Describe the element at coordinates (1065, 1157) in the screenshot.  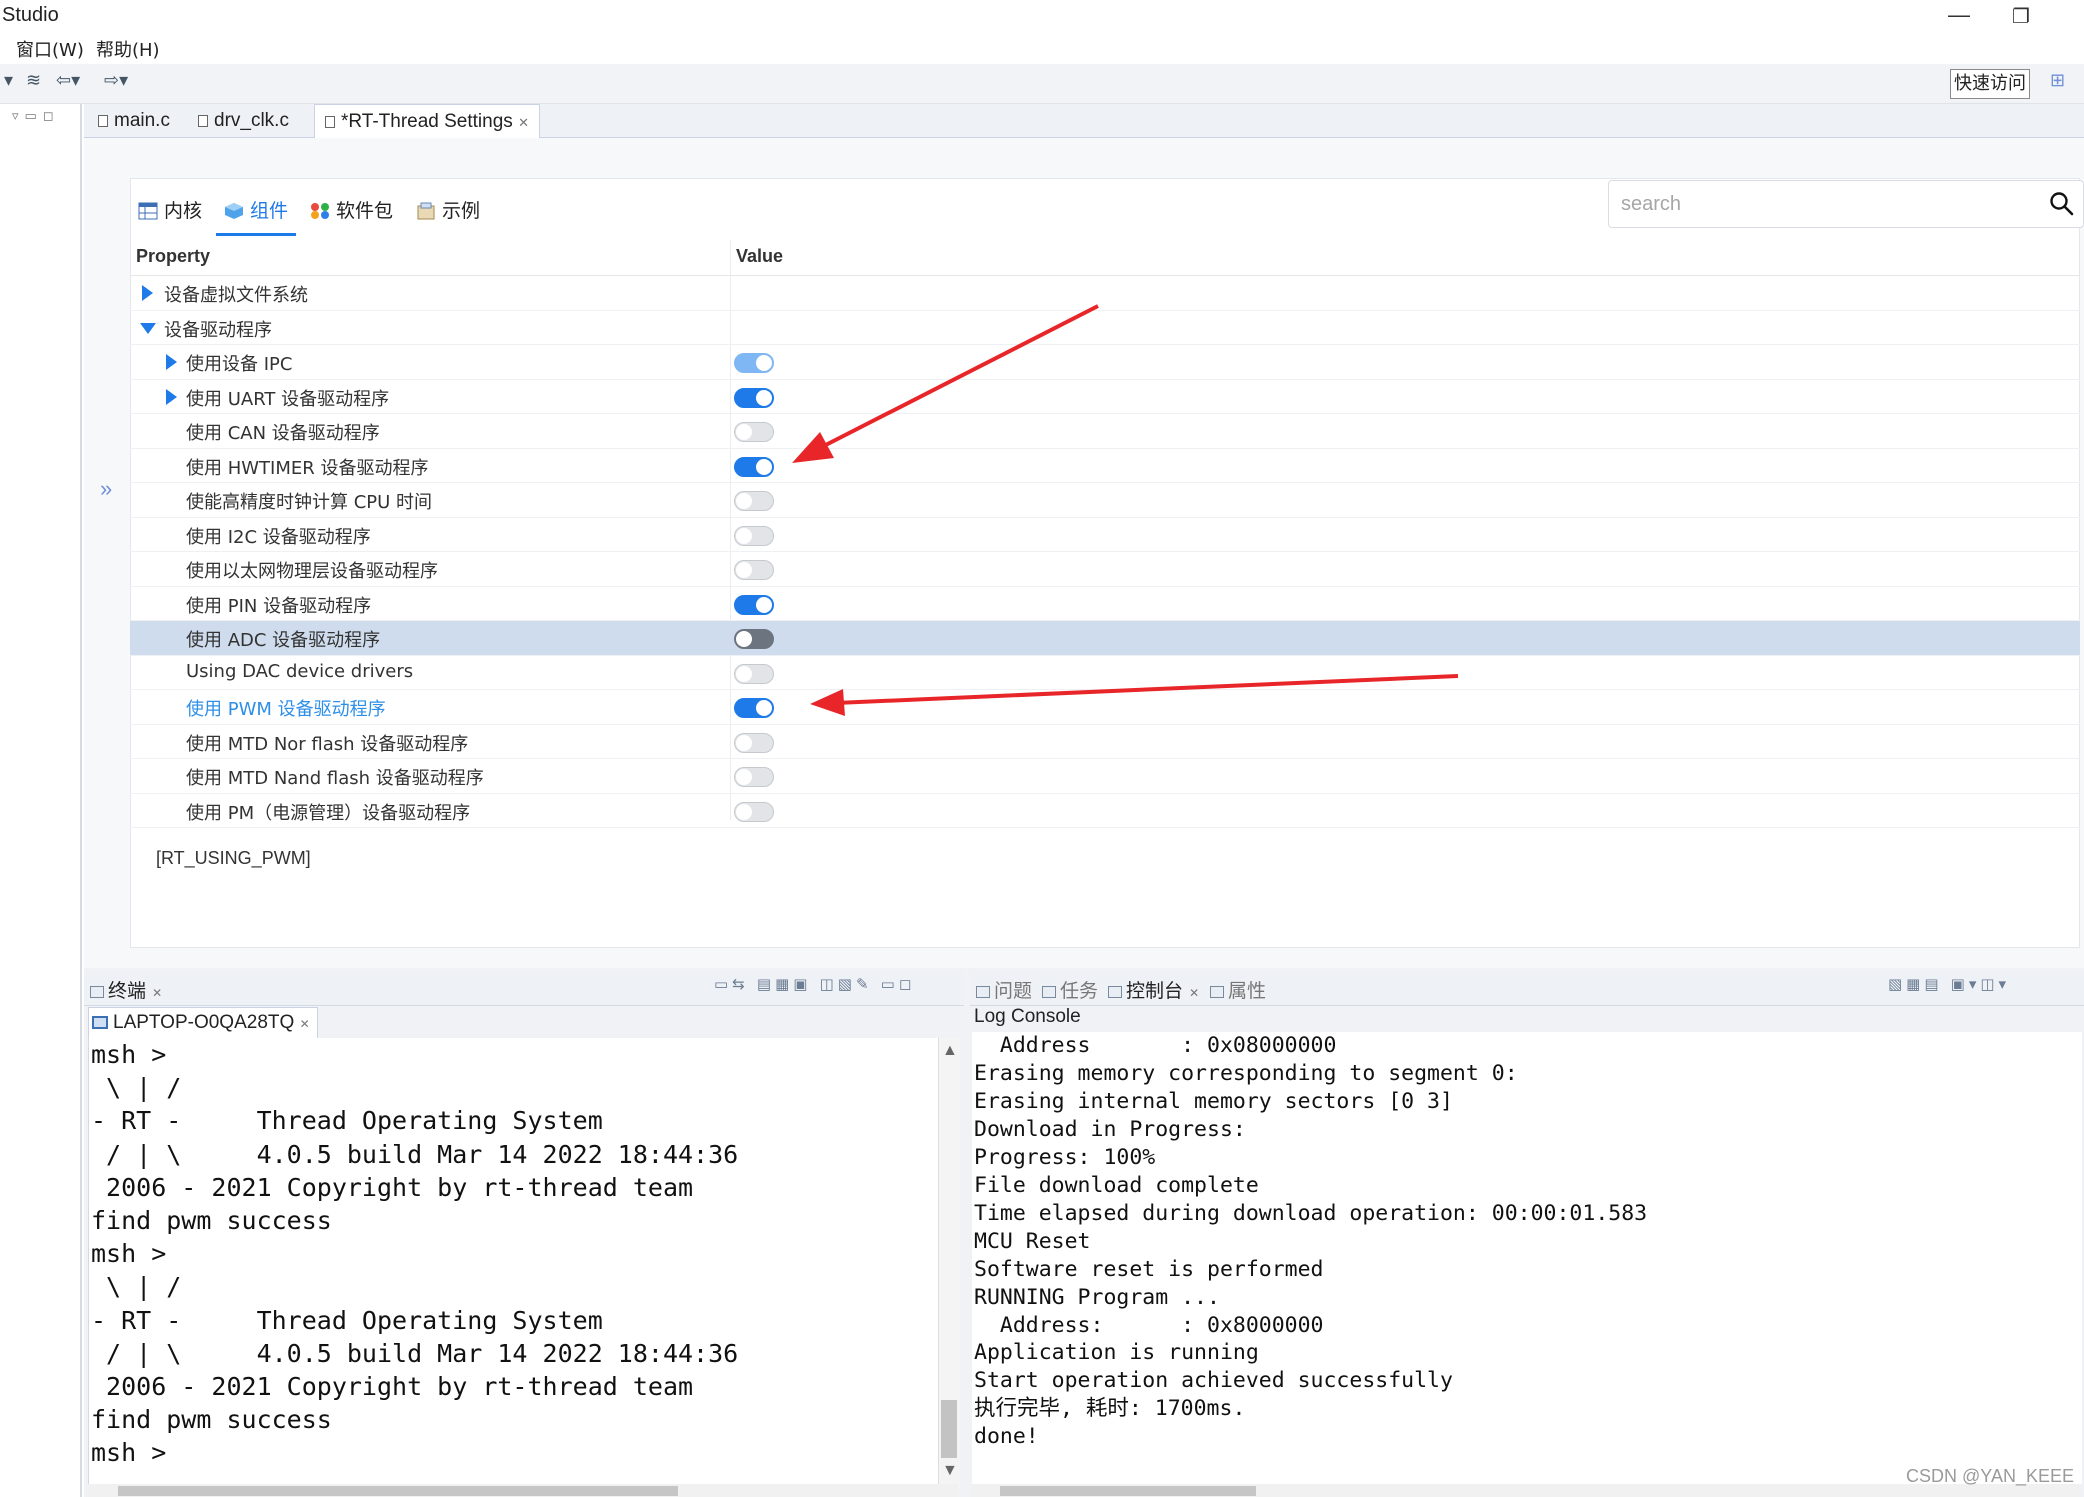
I see `console-line: Progress: 100%` at that location.